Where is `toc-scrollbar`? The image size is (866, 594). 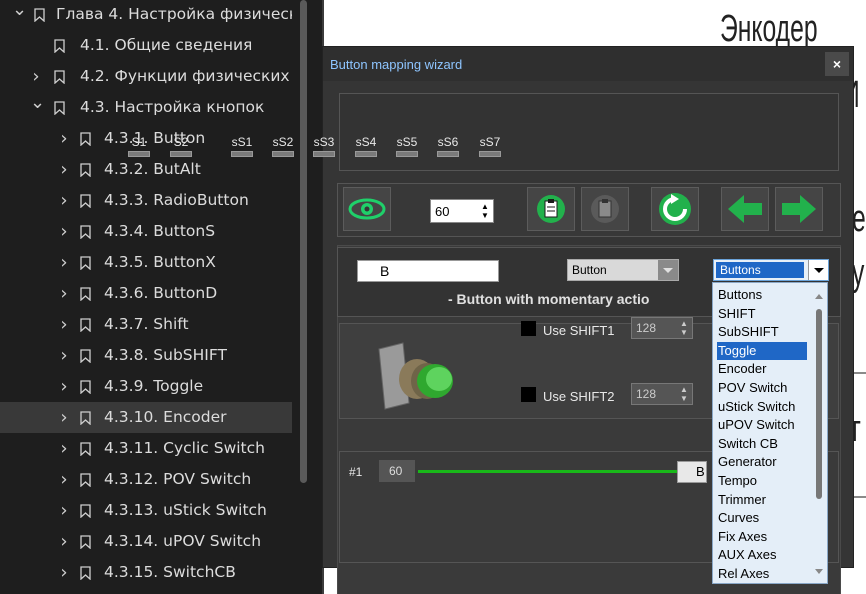 toc-scrollbar is located at coordinates (303, 241).